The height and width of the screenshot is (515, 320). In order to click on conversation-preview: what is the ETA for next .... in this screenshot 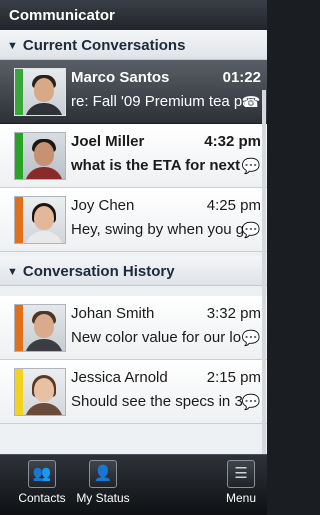, I will do `click(158, 165)`.